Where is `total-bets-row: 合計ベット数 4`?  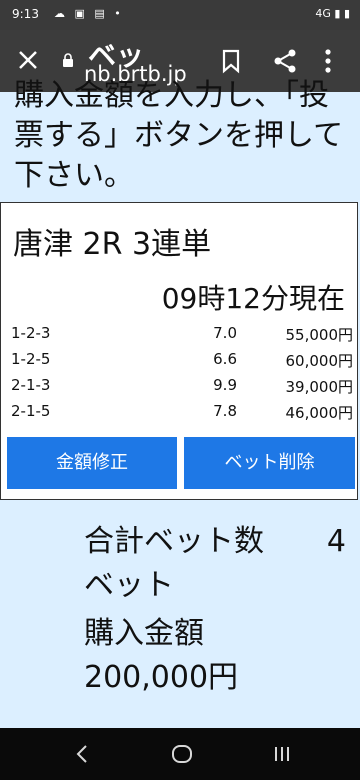 total-bets-row: 合計ベット数 4 is located at coordinates (220, 542).